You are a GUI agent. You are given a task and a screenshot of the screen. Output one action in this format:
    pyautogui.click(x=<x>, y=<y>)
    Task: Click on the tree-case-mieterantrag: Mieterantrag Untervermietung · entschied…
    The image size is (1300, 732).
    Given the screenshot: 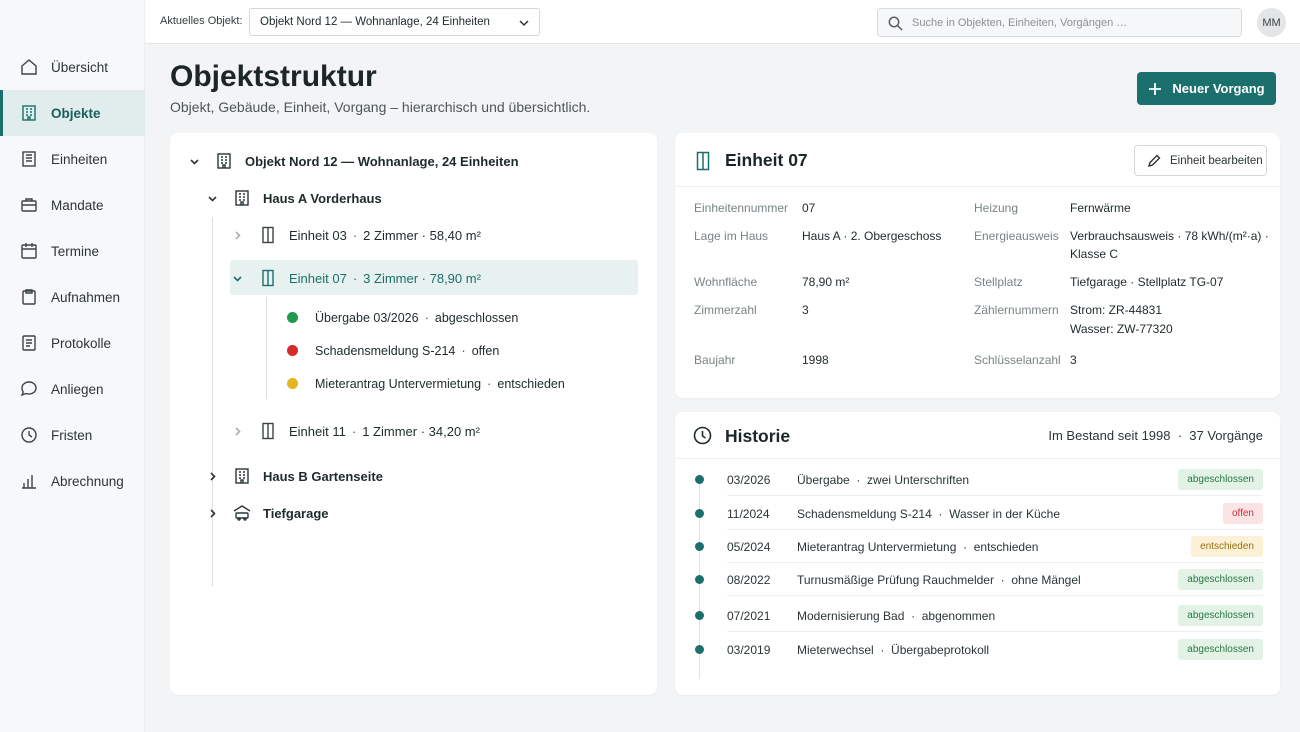 What is the action you would take?
    pyautogui.click(x=426, y=383)
    